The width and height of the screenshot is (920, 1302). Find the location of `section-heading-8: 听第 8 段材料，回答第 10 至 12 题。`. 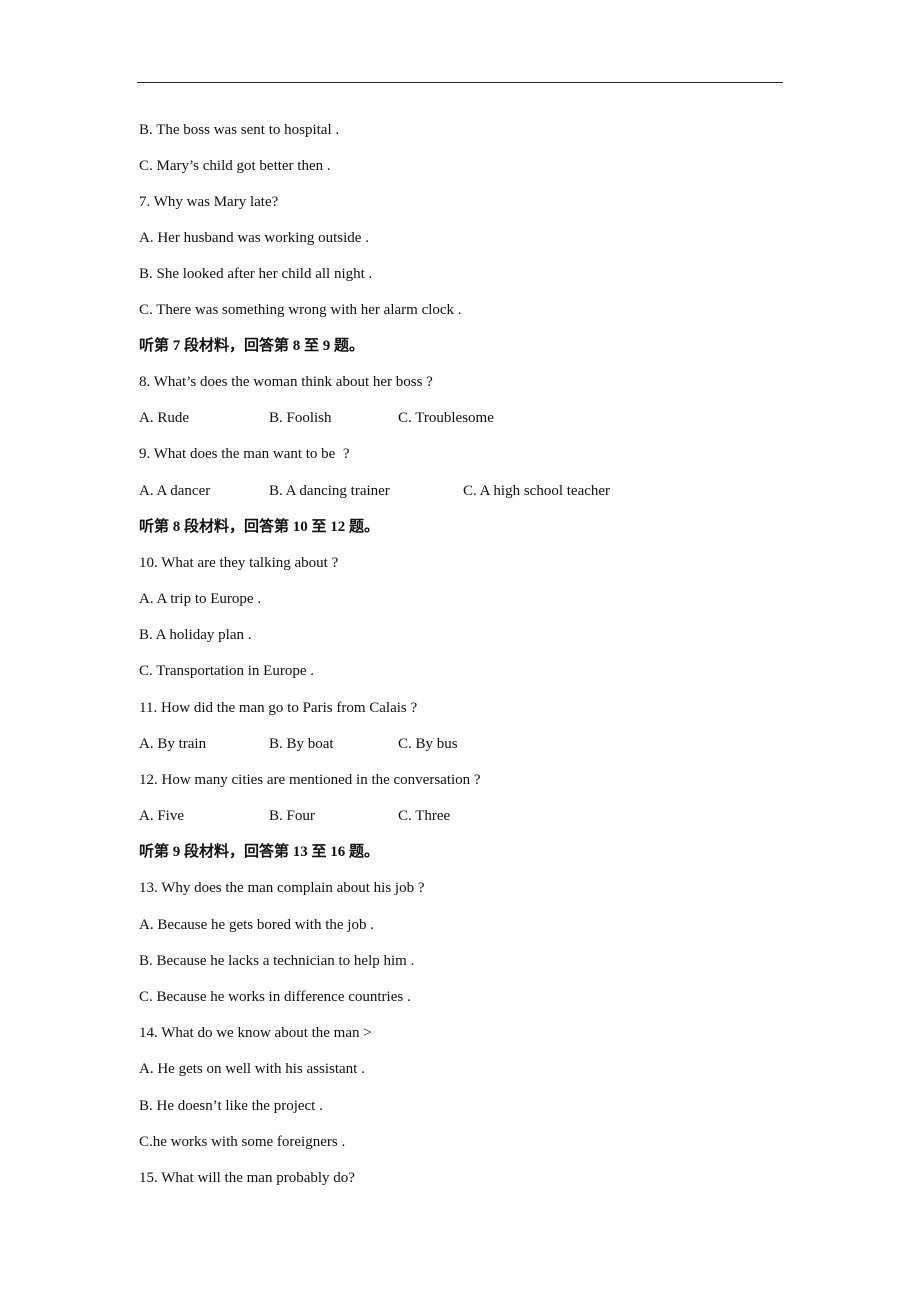

section-heading-8: 听第 8 段材料，回答第 10 至 12 题。 is located at coordinates (259, 527).